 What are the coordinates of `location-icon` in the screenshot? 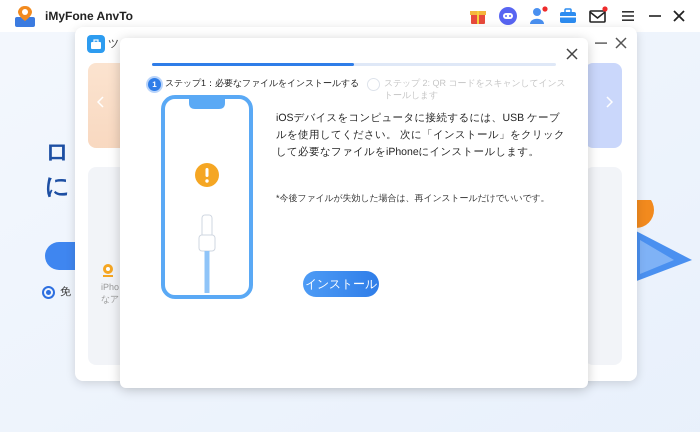 It's located at (108, 270).